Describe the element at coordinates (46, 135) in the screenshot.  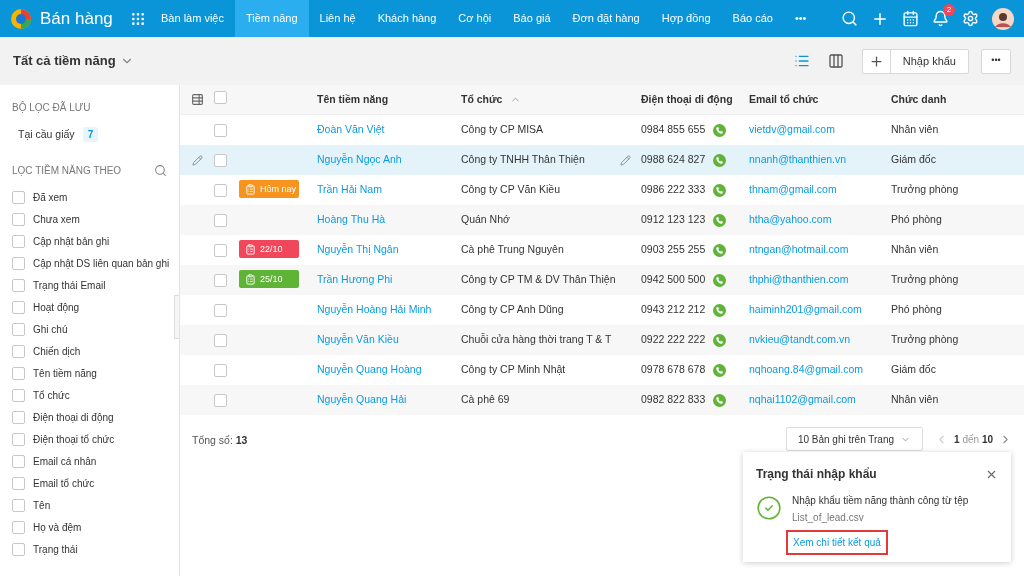
I see `saved-filter: Tại cầu giấy` at that location.